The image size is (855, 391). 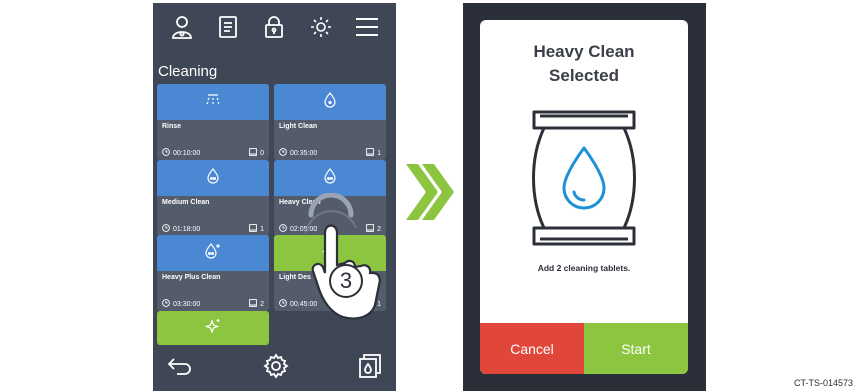 What do you see at coordinates (213, 122) in the screenshot?
I see `program-tile-rinse: Rinse 00:10:00 0` at bounding box center [213, 122].